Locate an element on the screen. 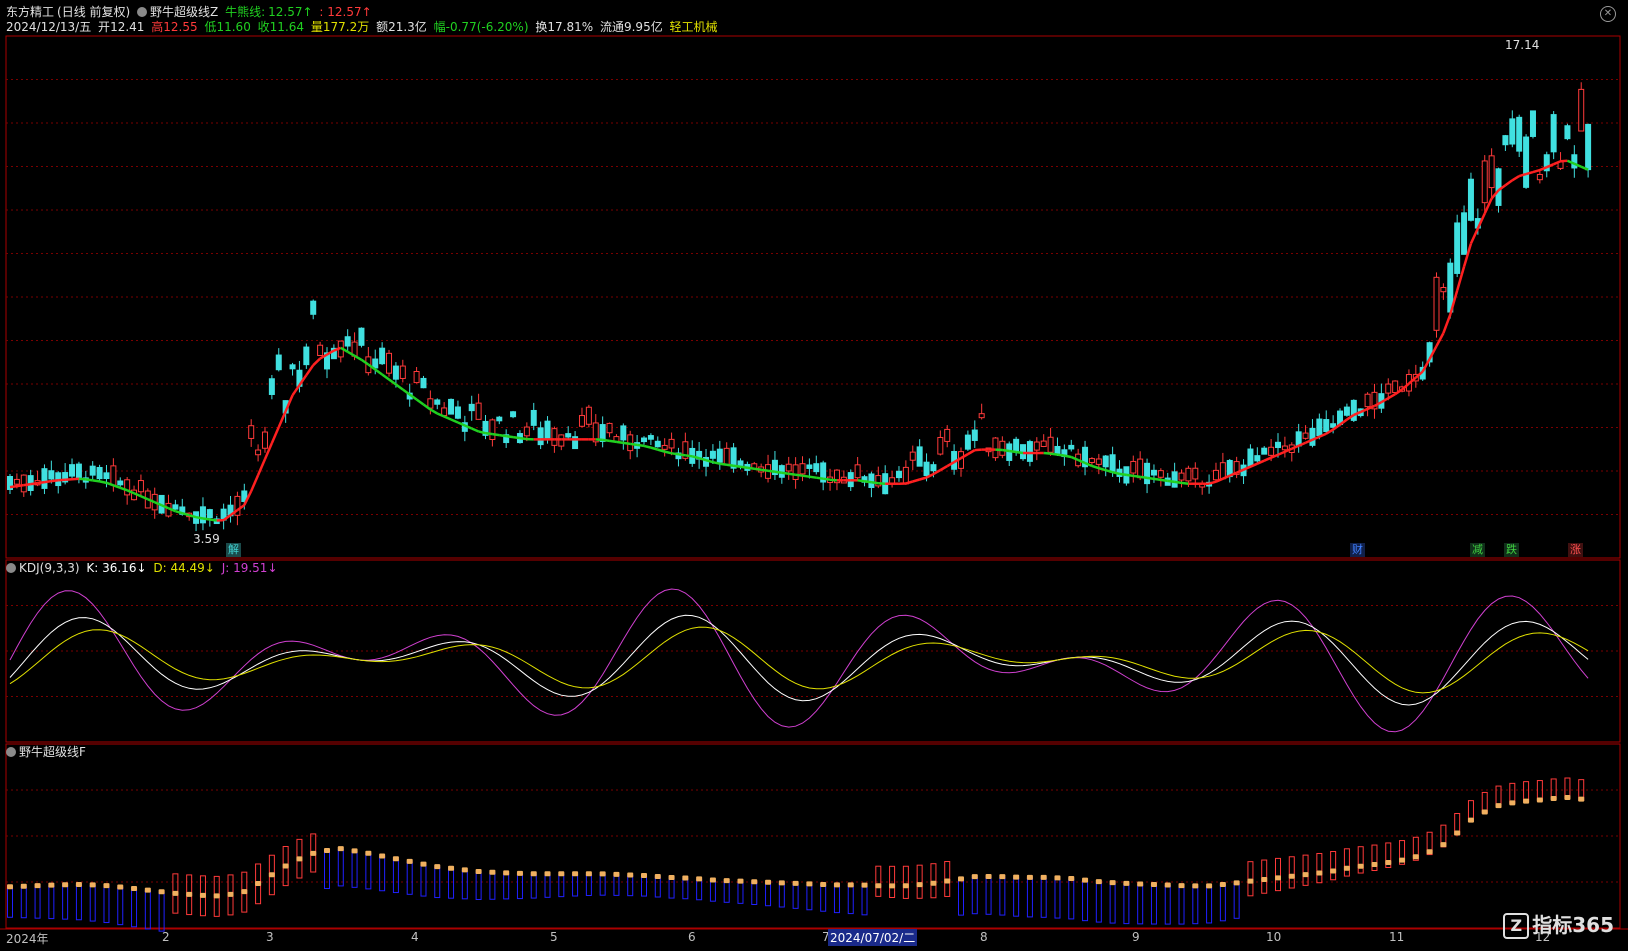 This screenshot has width=1628, height=951. x-label-9: 9 is located at coordinates (1136, 937).